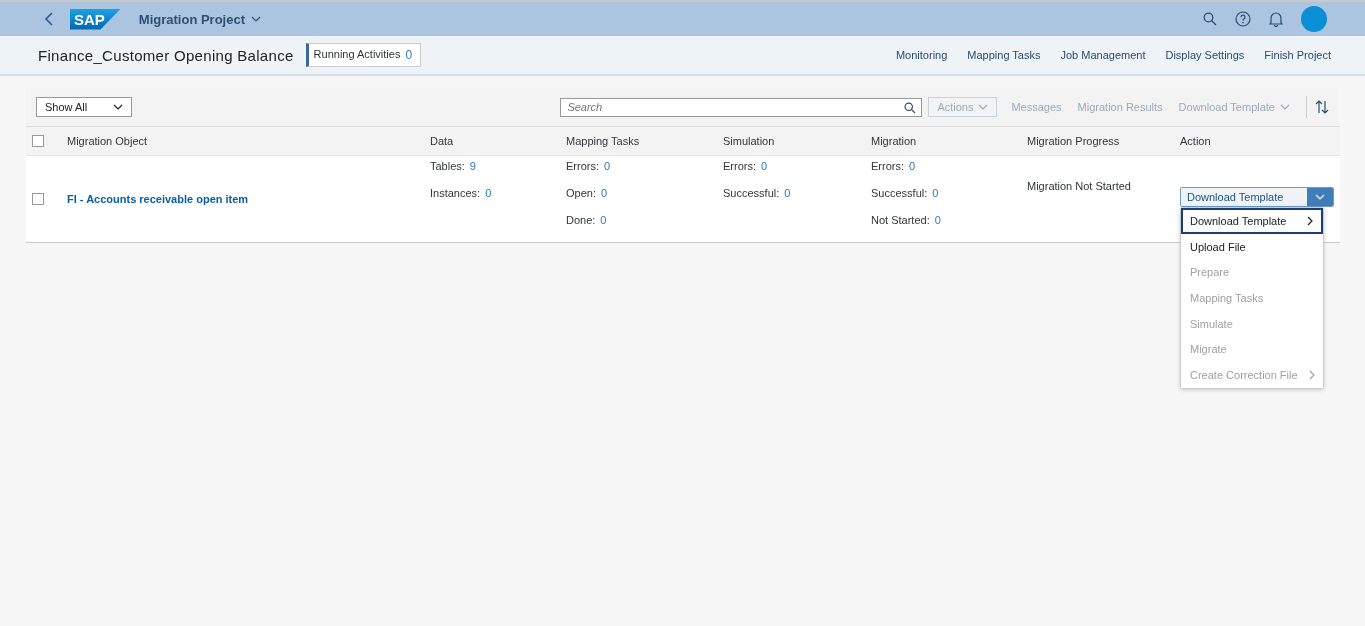 The height and width of the screenshot is (626, 1365). What do you see at coordinates (38, 199) in the screenshot?
I see `row-checkbox` at bounding box center [38, 199].